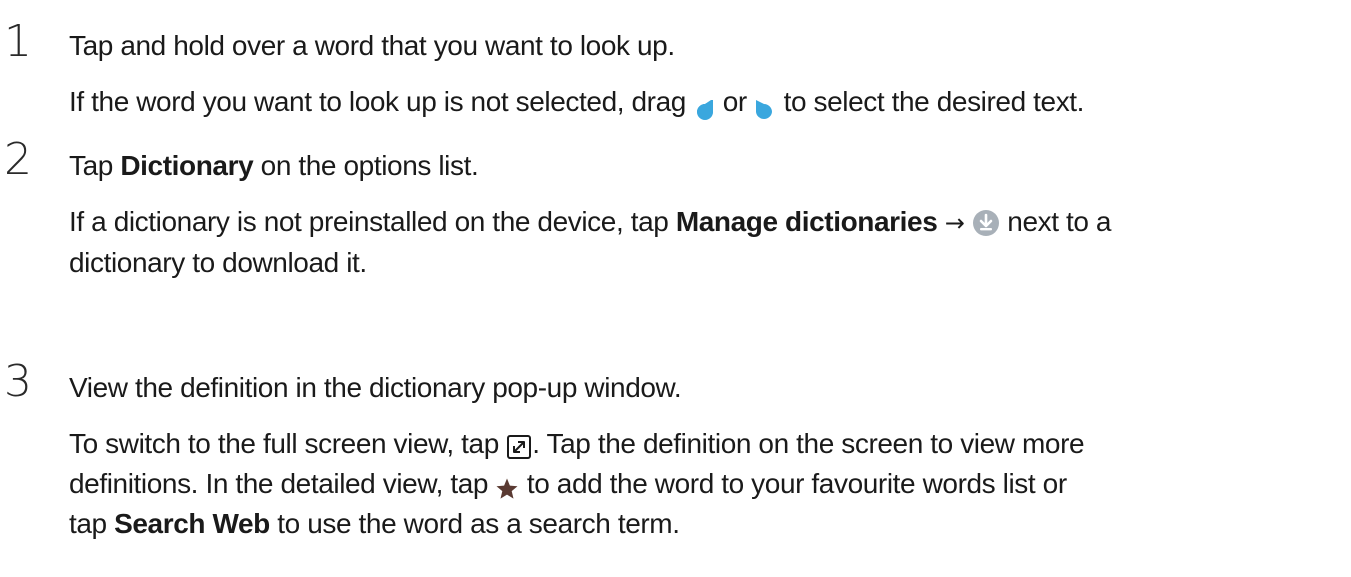 This screenshot has height=577, width=1351. What do you see at coordinates (507, 485) in the screenshot?
I see `star-icon` at bounding box center [507, 485].